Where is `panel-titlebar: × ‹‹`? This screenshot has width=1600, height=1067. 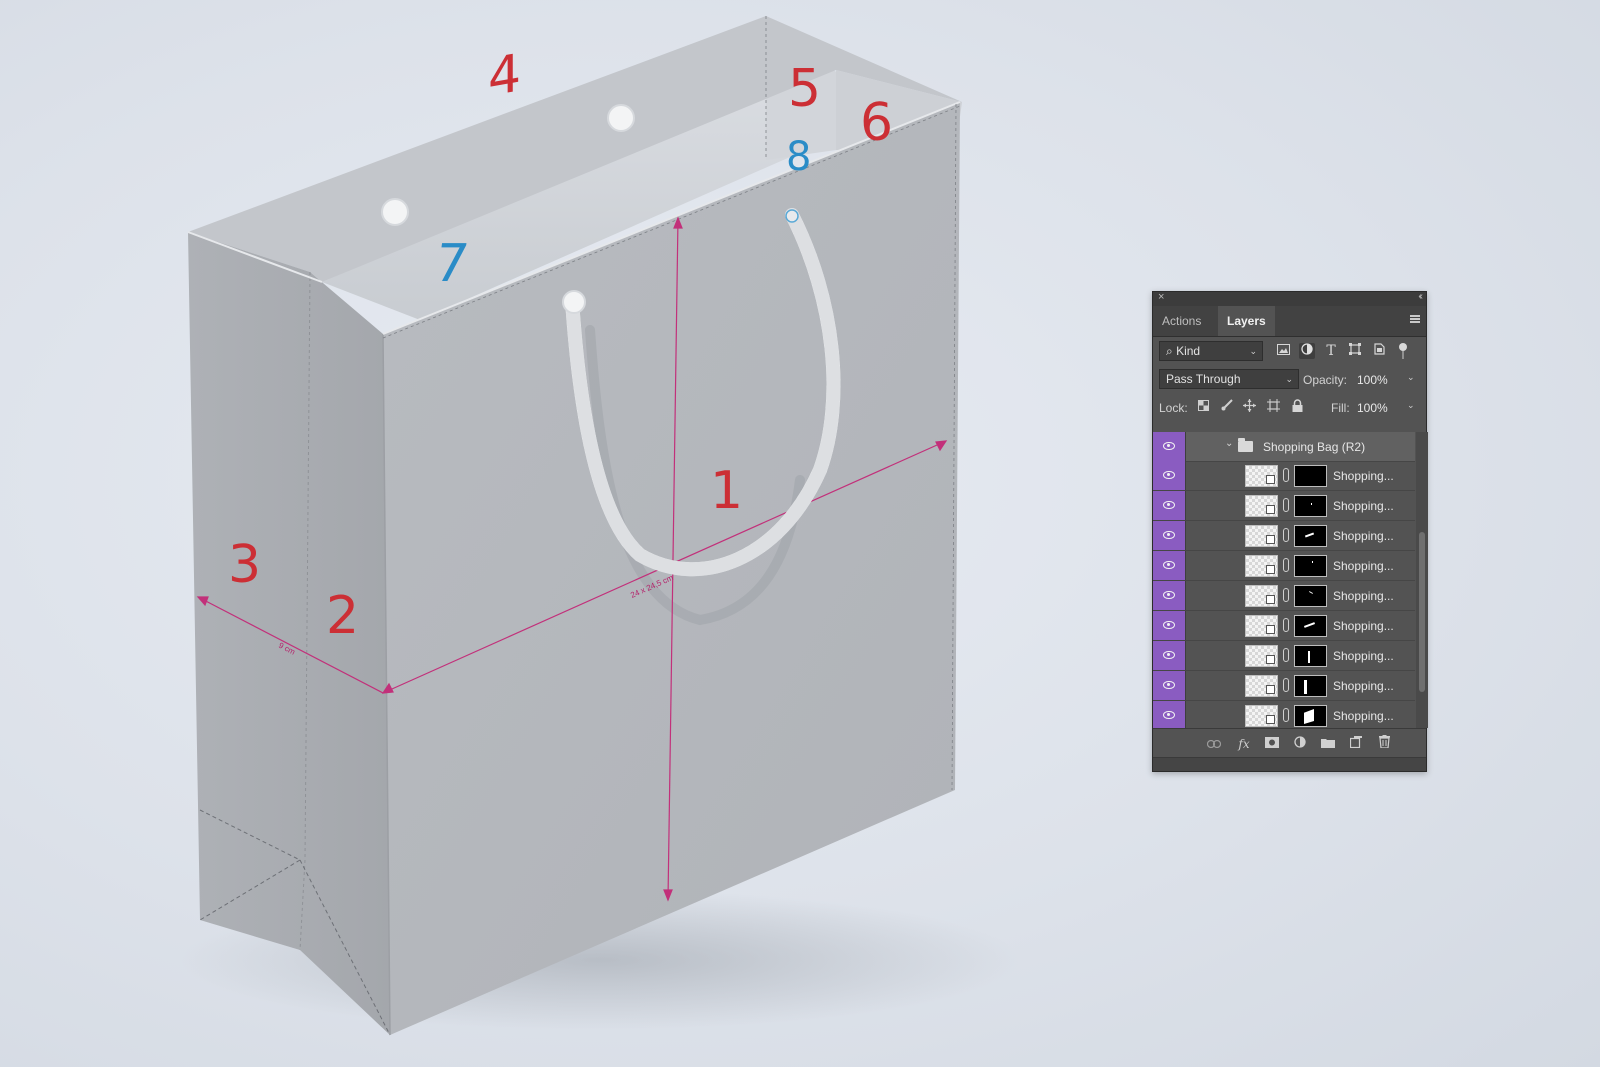
panel-titlebar: × ‹‹ is located at coordinates (1289, 298).